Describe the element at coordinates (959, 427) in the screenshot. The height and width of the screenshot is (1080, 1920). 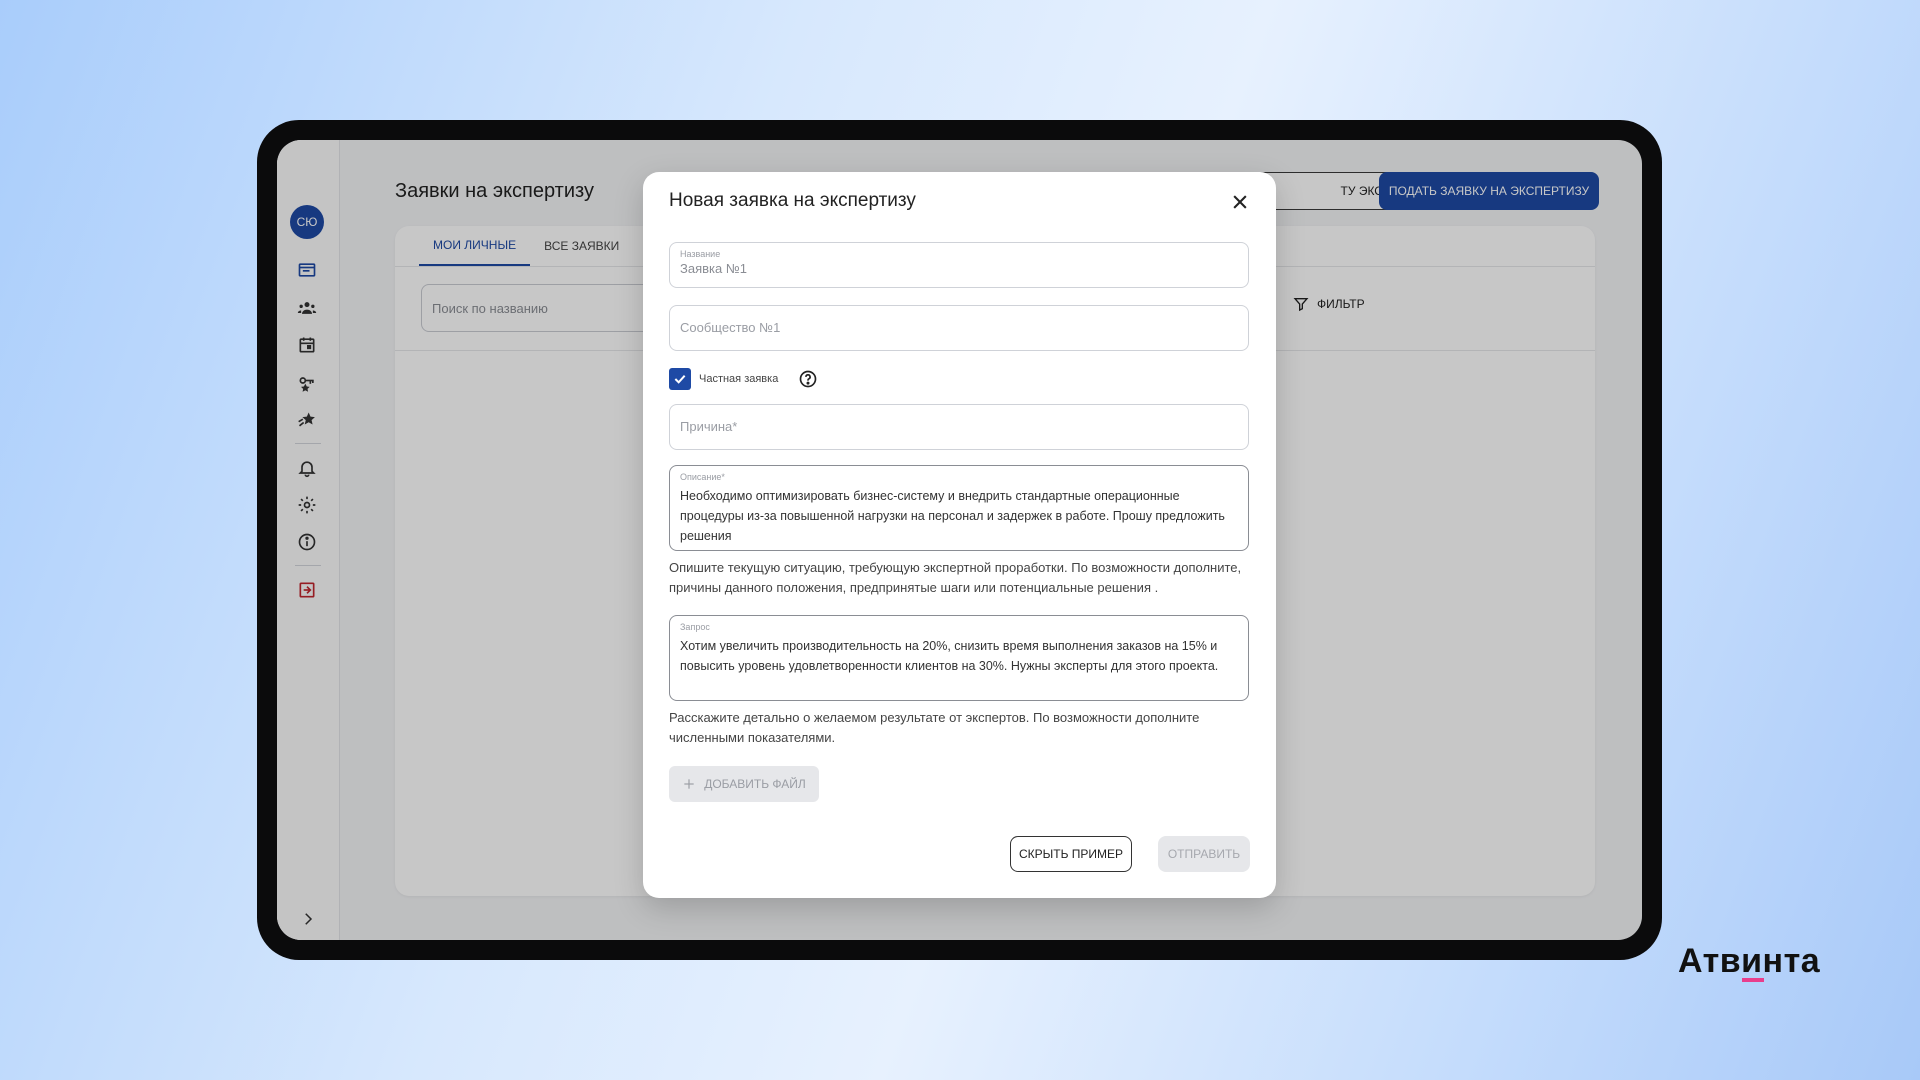
I see `reason-field: Причина*` at that location.